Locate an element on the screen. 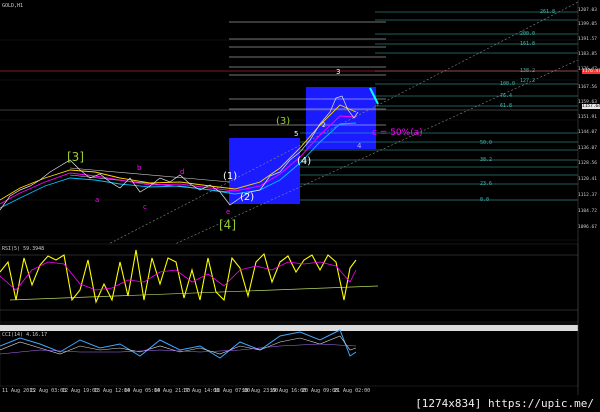 This screenshot has height=412, width=600. wave-b: b is located at coordinates (139, 168).